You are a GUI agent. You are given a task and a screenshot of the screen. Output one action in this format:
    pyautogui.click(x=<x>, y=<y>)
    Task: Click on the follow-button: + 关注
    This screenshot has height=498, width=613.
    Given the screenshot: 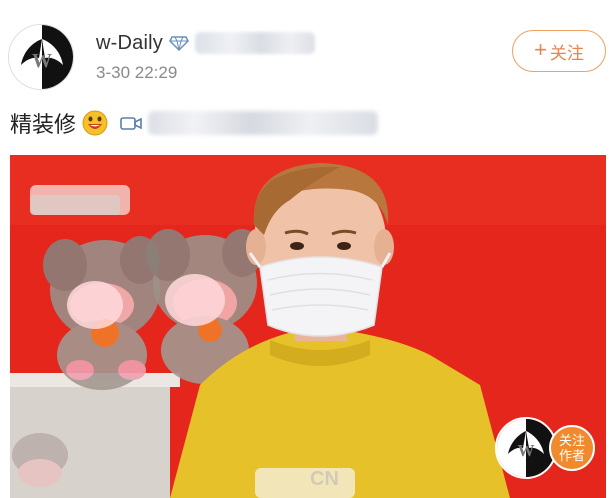 What is the action you would take?
    pyautogui.click(x=559, y=51)
    